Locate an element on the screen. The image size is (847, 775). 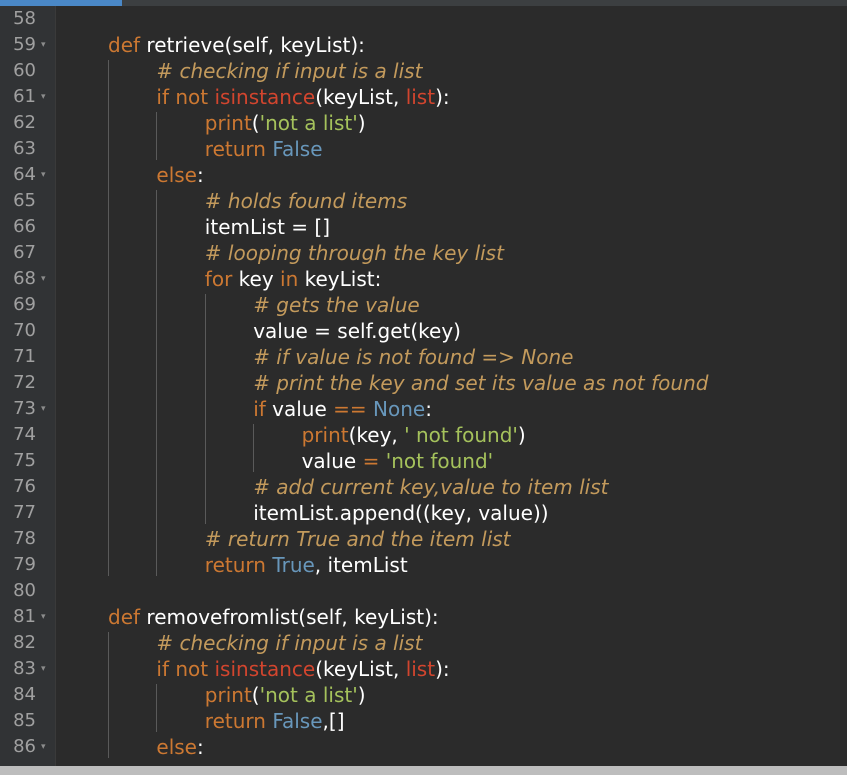
code-line: 73 ▾ if value == None: is located at coordinates (423, 409).